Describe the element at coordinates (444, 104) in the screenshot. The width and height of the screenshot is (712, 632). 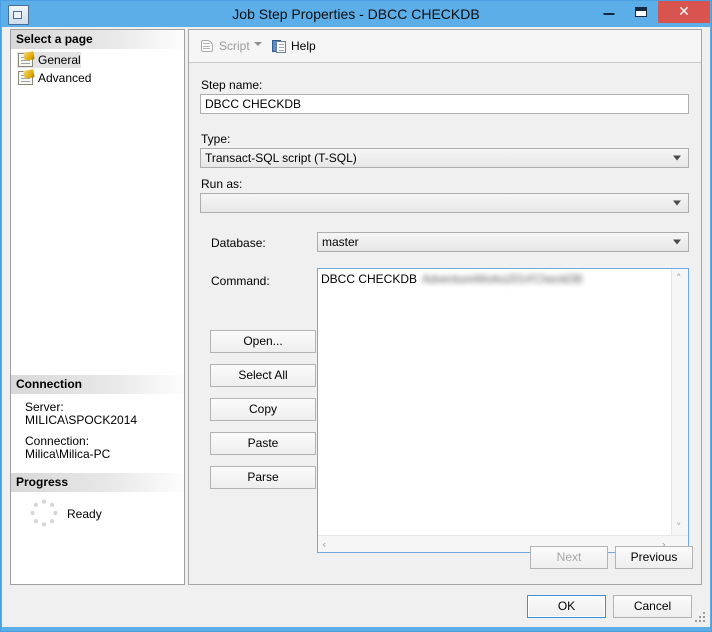
I see `step-name-input: DBCC CHECKDB` at that location.